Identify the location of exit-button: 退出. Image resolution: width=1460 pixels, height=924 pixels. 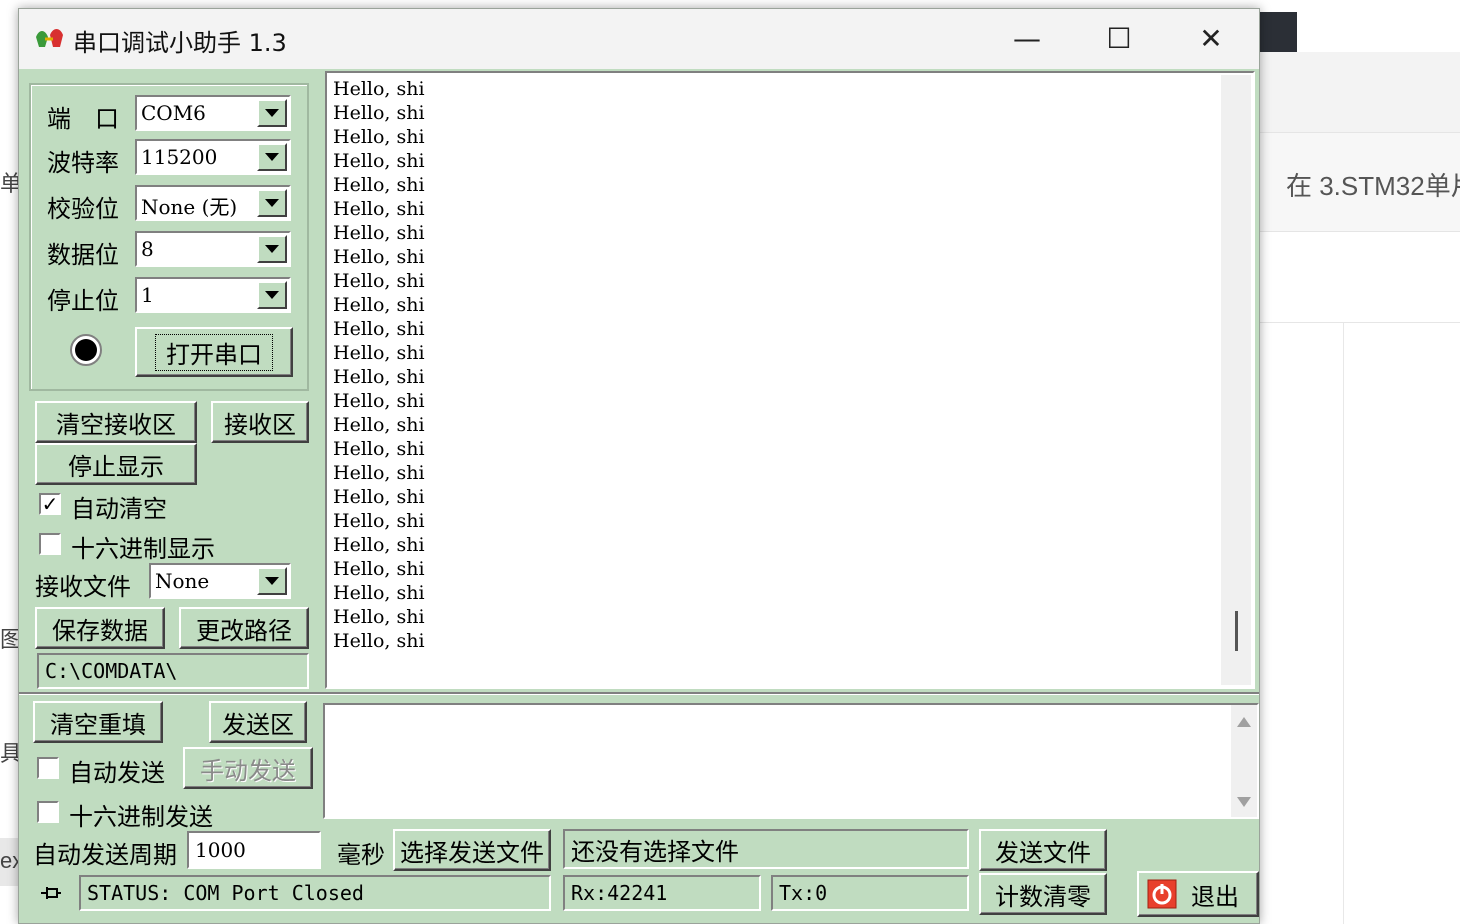
(1198, 894).